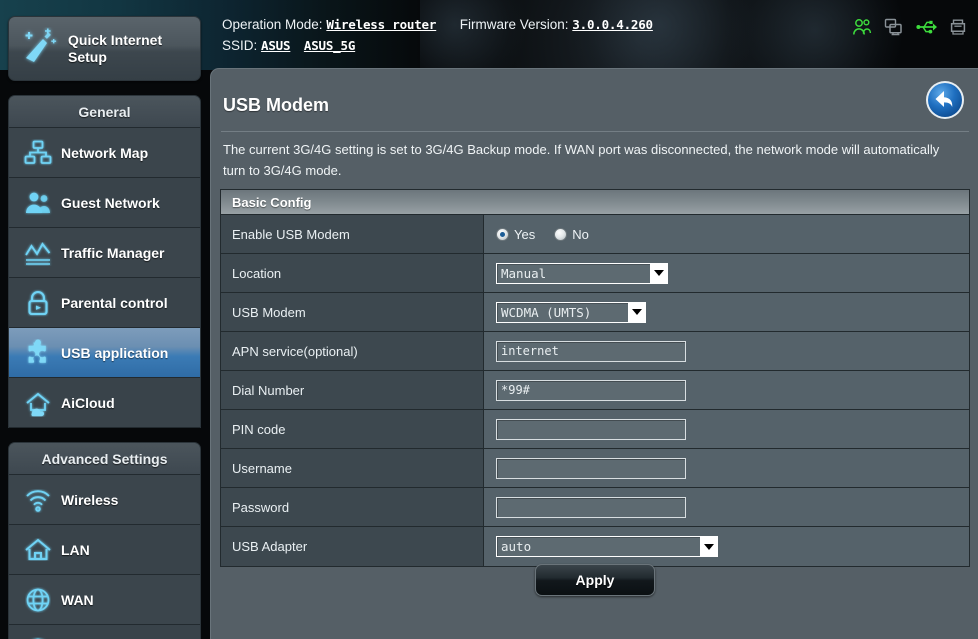  What do you see at coordinates (38, 303) in the screenshot?
I see `parental-control-icon` at bounding box center [38, 303].